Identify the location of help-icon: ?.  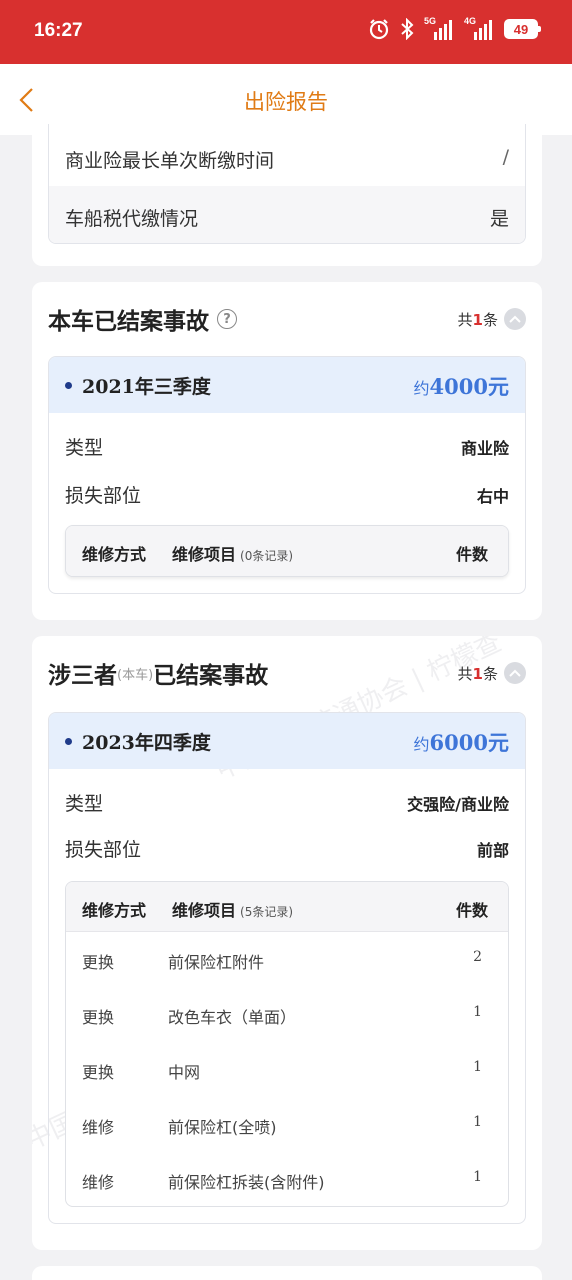
(227, 319).